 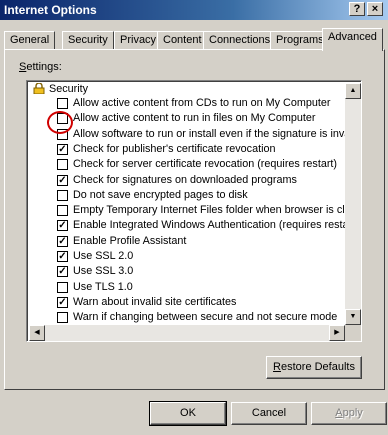 I want to click on setting-label: Enable Profile Assistant, so click(x=130, y=240).